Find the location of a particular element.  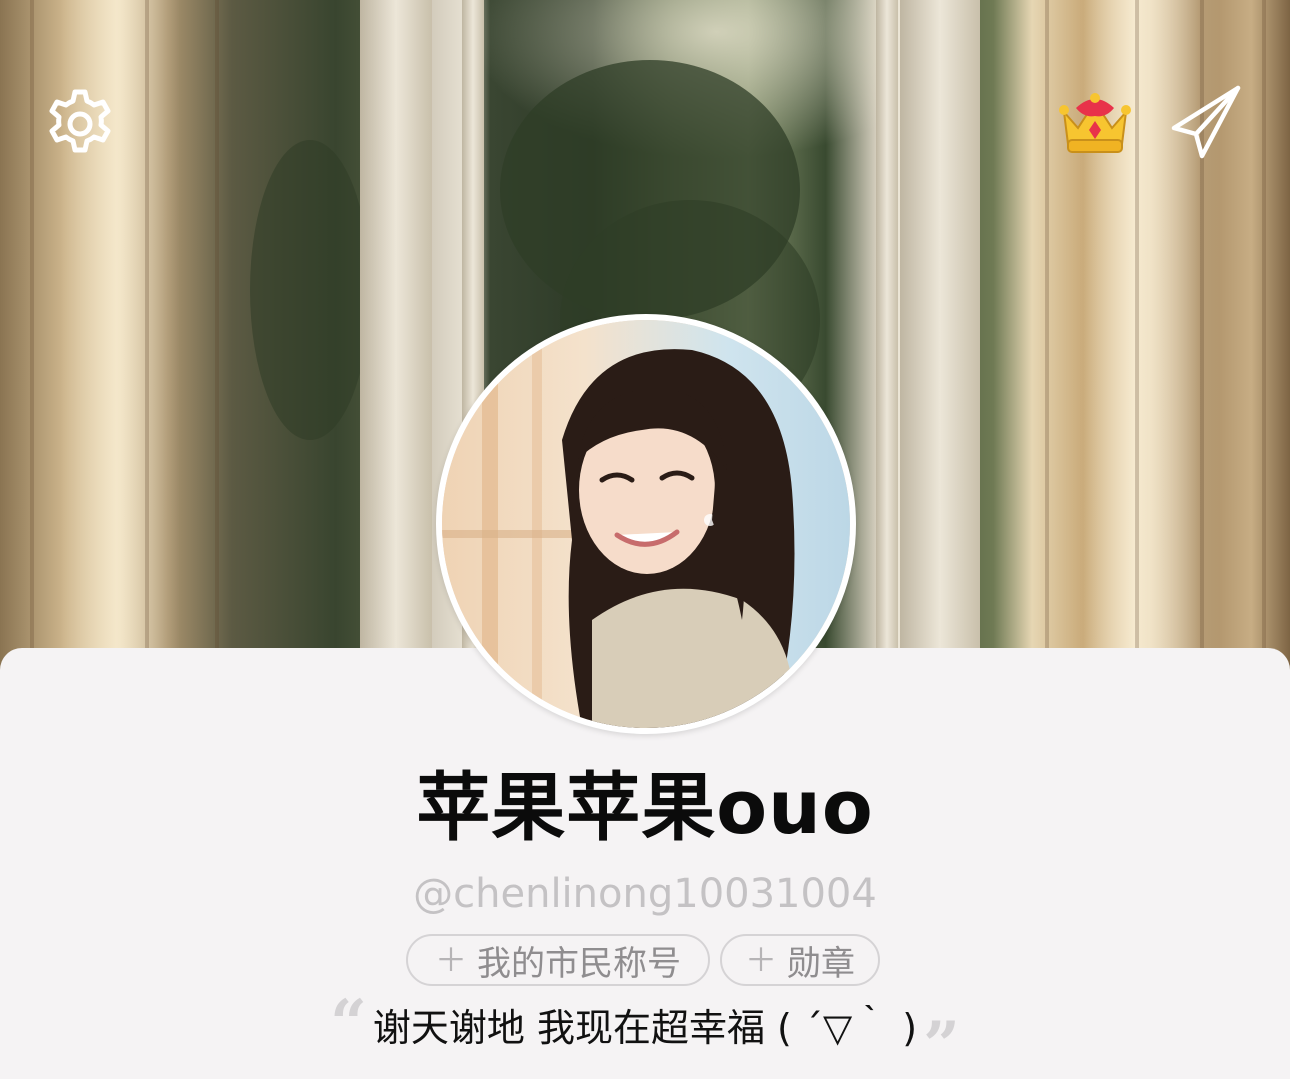

chip-label: 我的市民称号 is located at coordinates (579, 963).